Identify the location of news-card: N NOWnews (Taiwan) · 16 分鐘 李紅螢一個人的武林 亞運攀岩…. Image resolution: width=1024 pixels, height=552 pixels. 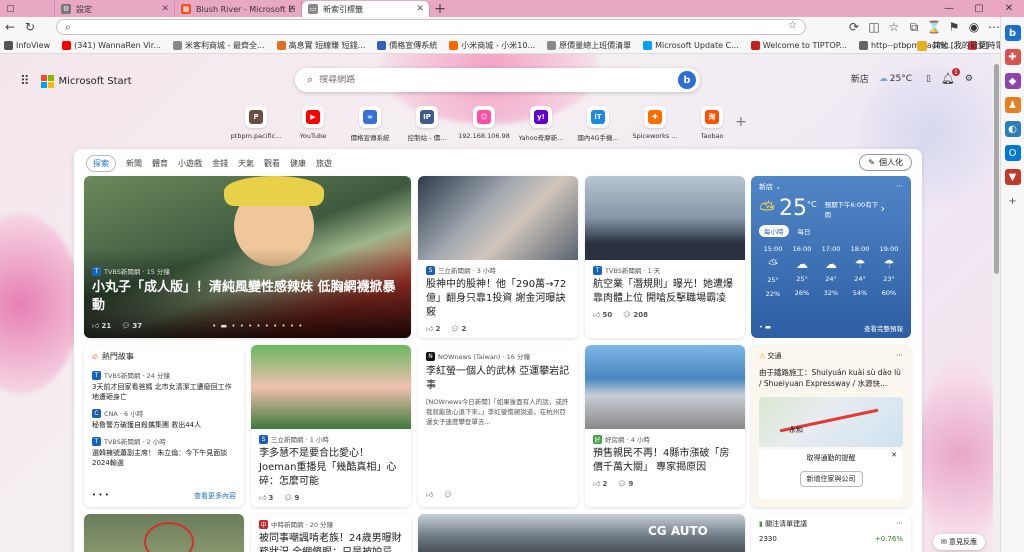
(498, 426).